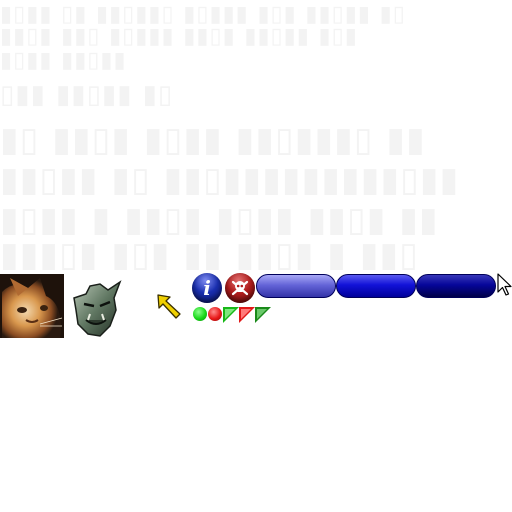  I want to click on orc-head-icon, so click(96, 309).